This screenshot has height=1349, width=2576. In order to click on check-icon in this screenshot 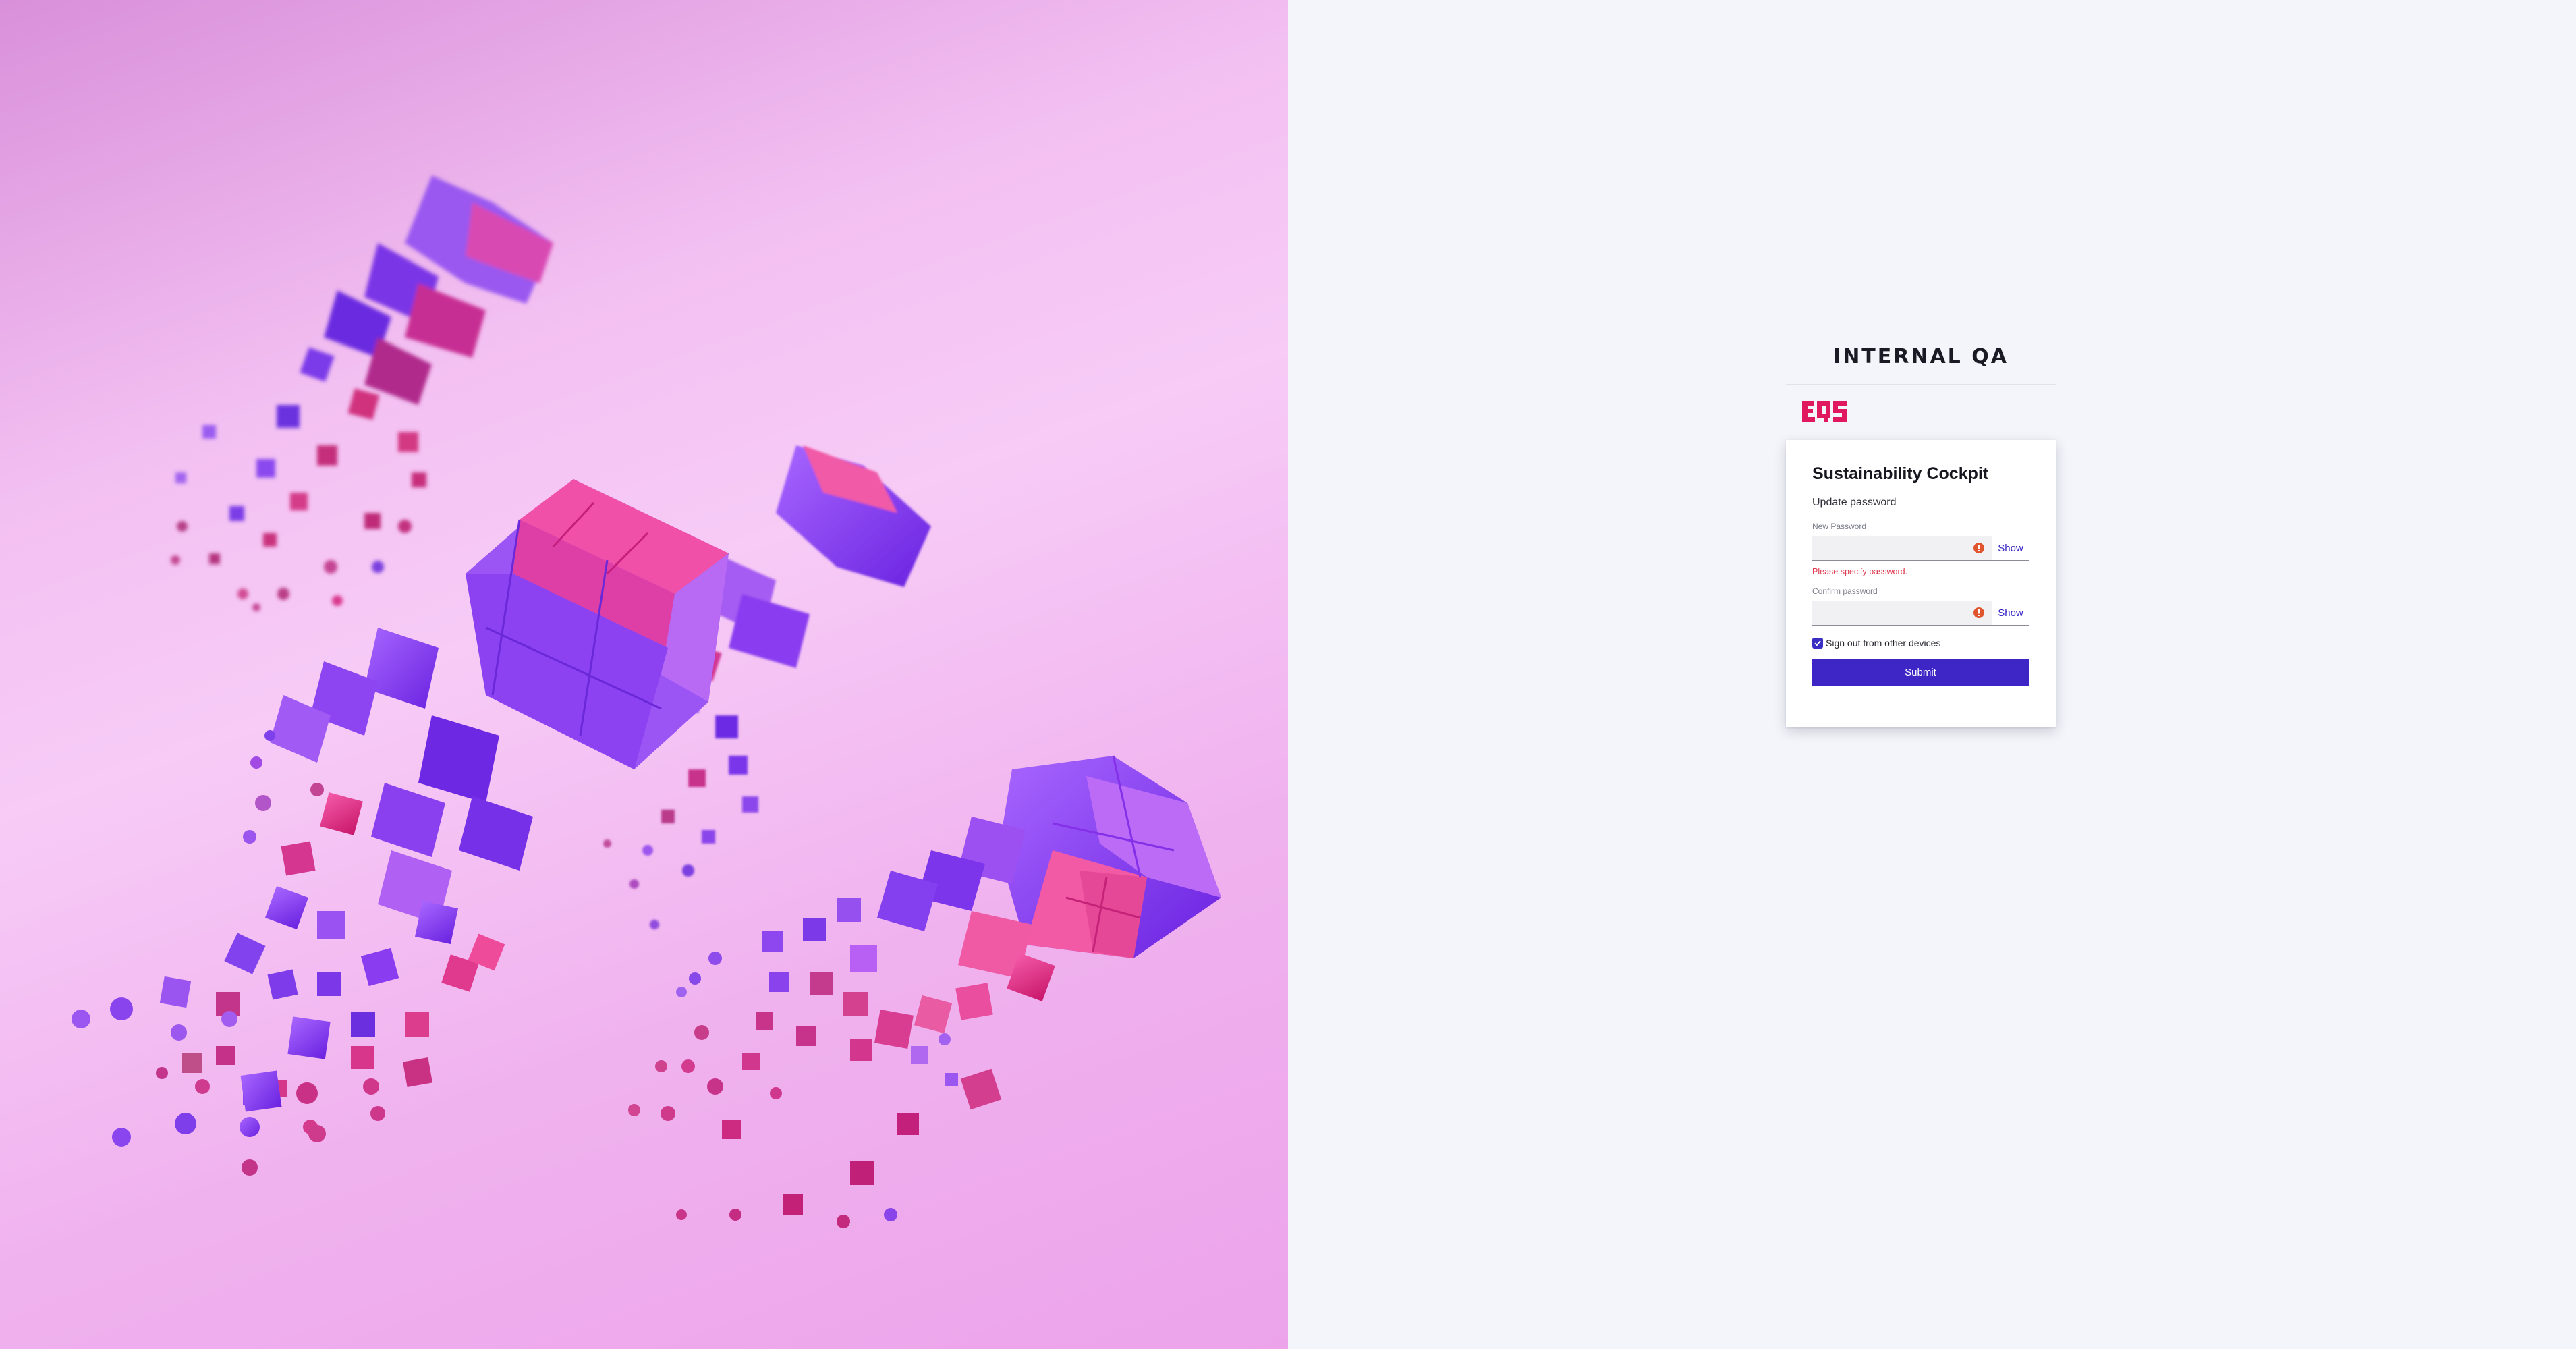, I will do `click(1817, 643)`.